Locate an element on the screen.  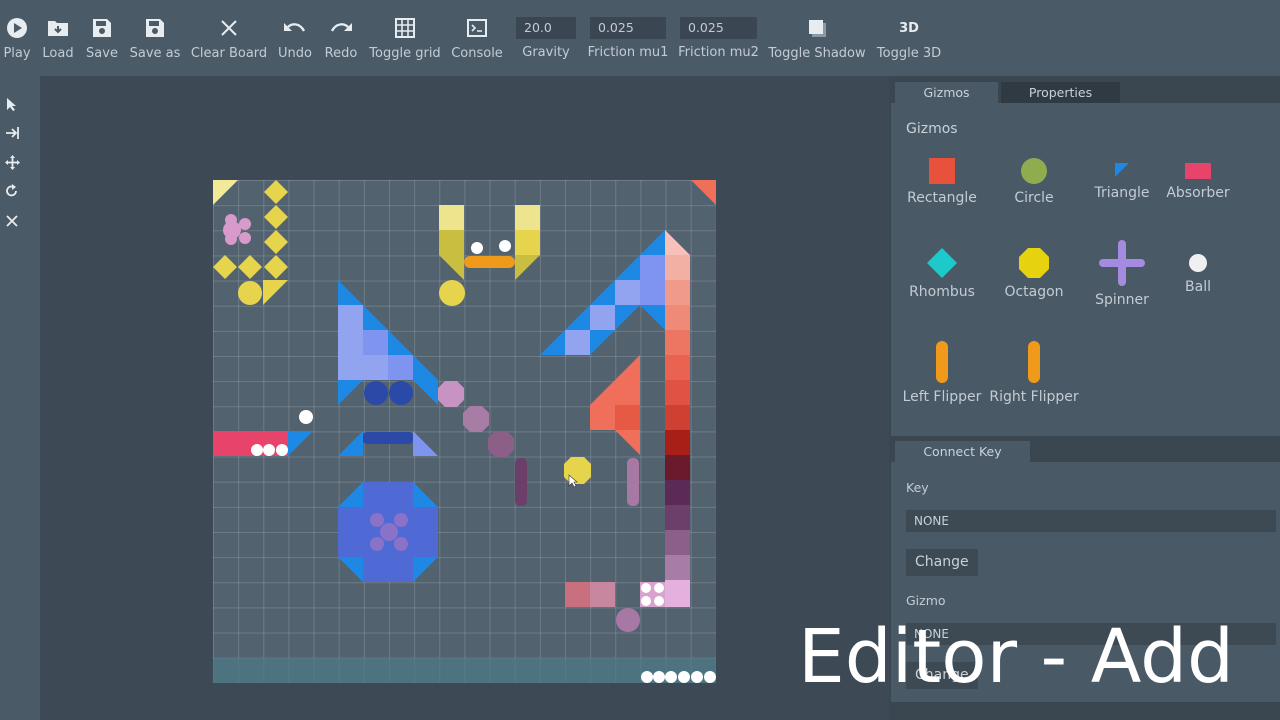
friction-mu1-label: Friction mu1 is located at coordinates (628, 52).